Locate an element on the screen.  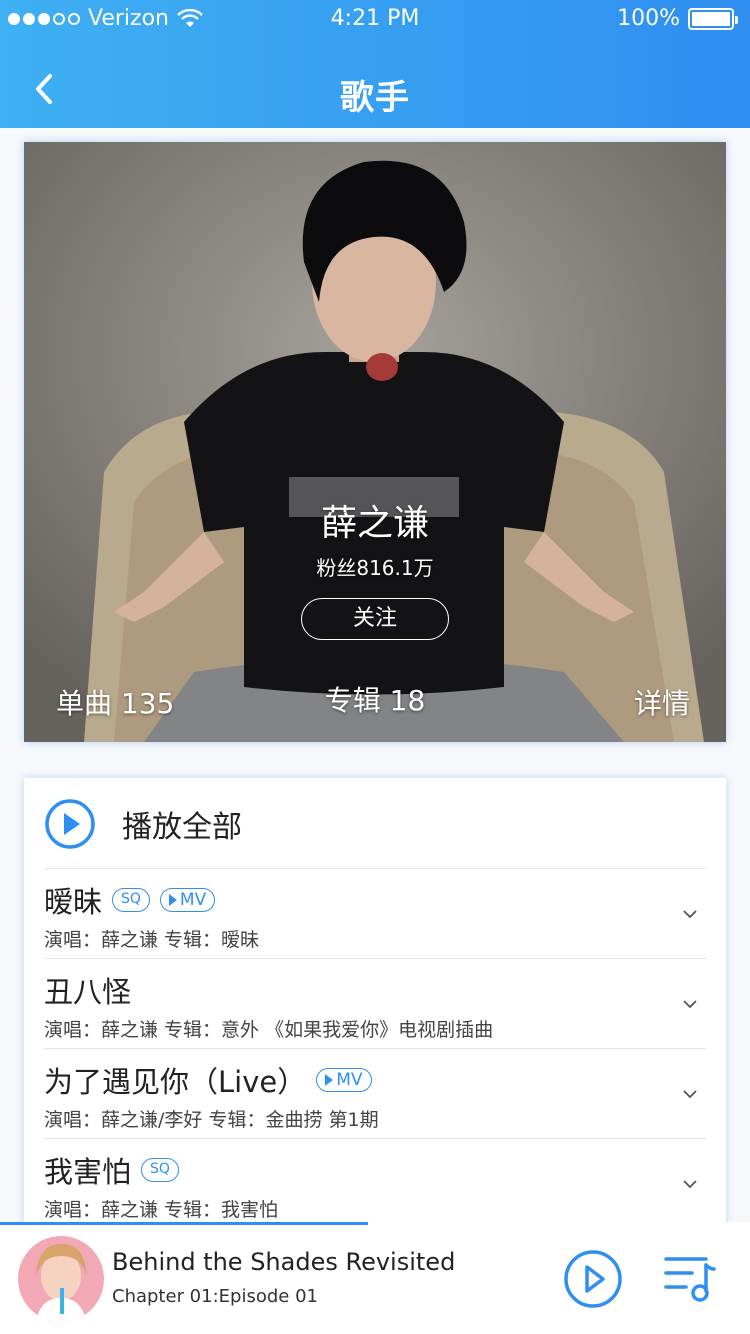
song-title: 暧昧 is located at coordinates (73, 902).